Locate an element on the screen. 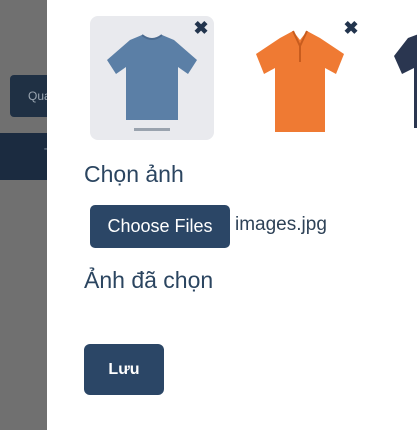  selected-images-title: Ảnh đã chọn is located at coordinates (149, 280).